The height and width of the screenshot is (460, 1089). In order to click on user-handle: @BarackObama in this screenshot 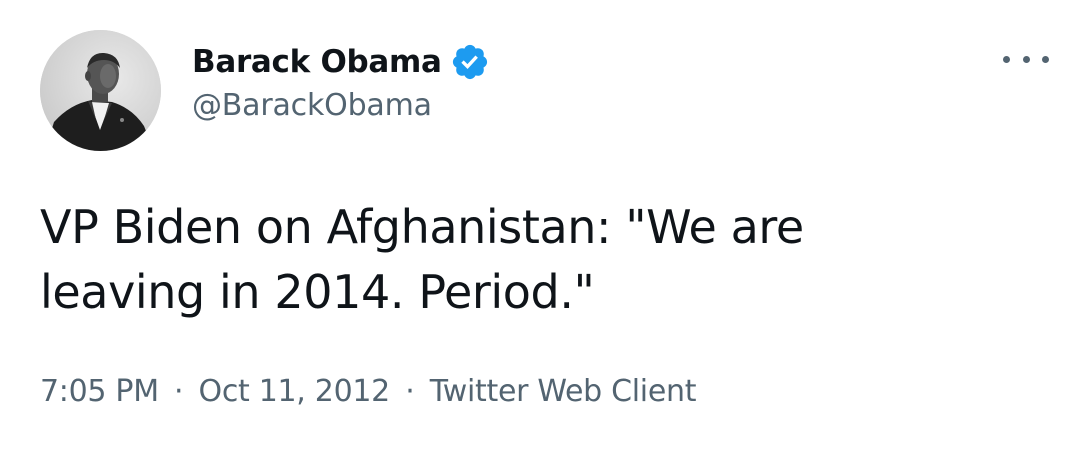, I will do `click(341, 105)`.